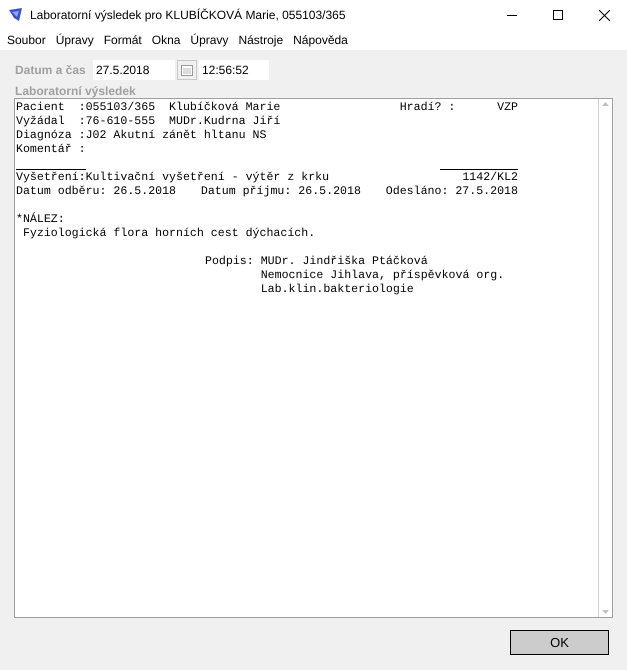 The height and width of the screenshot is (670, 627). Describe the element at coordinates (51, 150) in the screenshot. I see `report-text: Komentář :` at that location.